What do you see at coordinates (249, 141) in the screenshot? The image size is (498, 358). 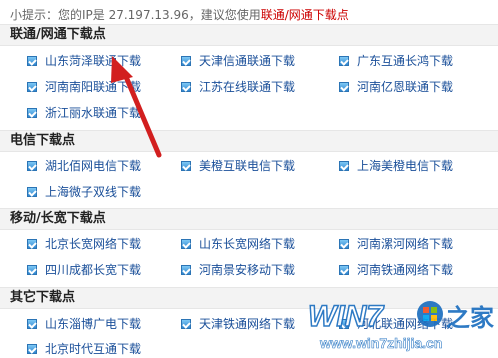 I see `section-telecom-header: 电信下载点` at bounding box center [249, 141].